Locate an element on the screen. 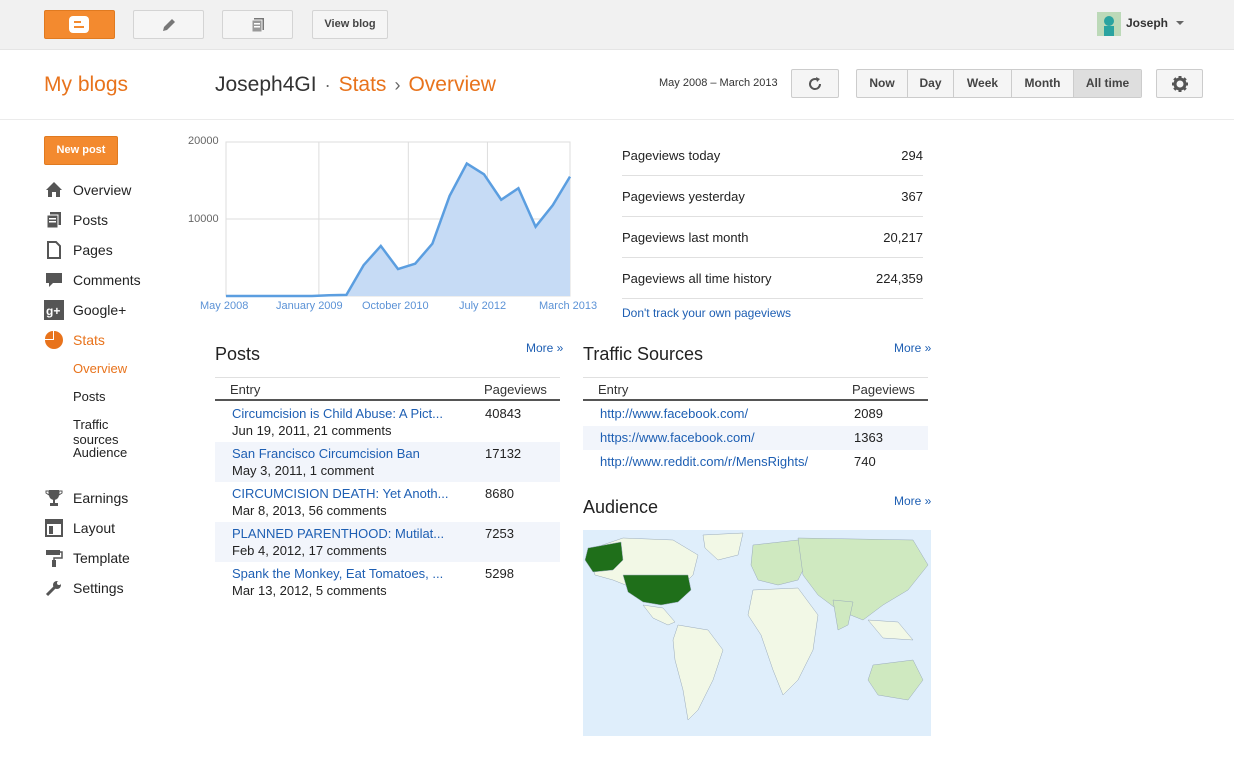 Image resolution: width=1234 pixels, height=764 pixels. traffic-pageviews: 740 is located at coordinates (865, 461).